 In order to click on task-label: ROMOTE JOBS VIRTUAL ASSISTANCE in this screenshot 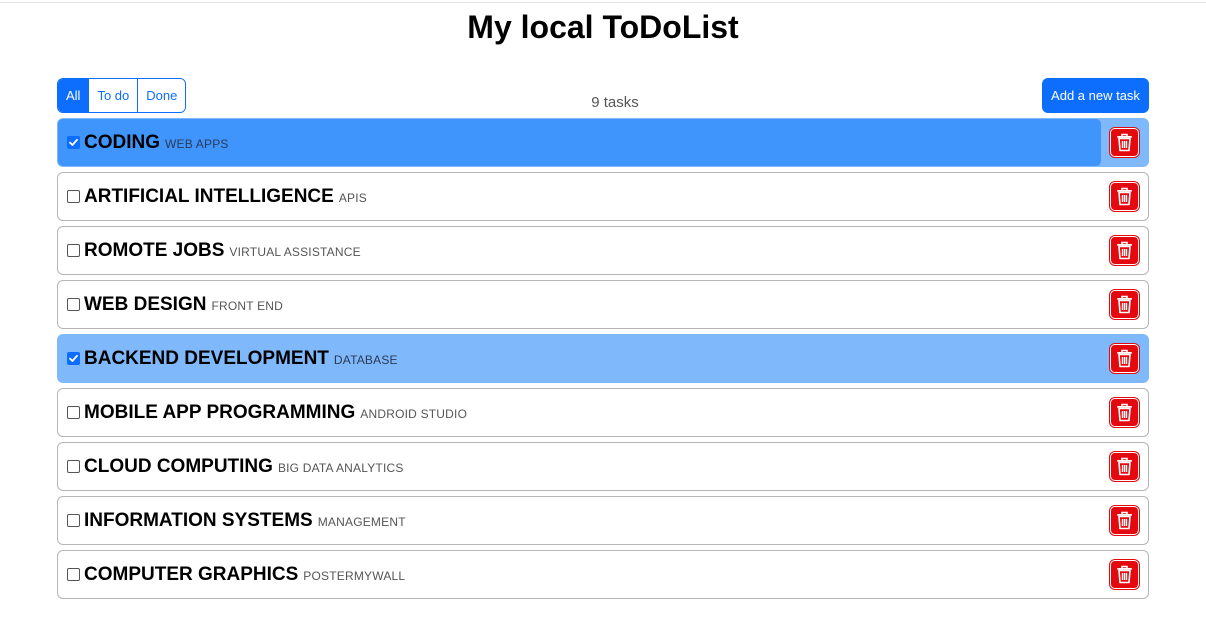, I will do `click(222, 250)`.